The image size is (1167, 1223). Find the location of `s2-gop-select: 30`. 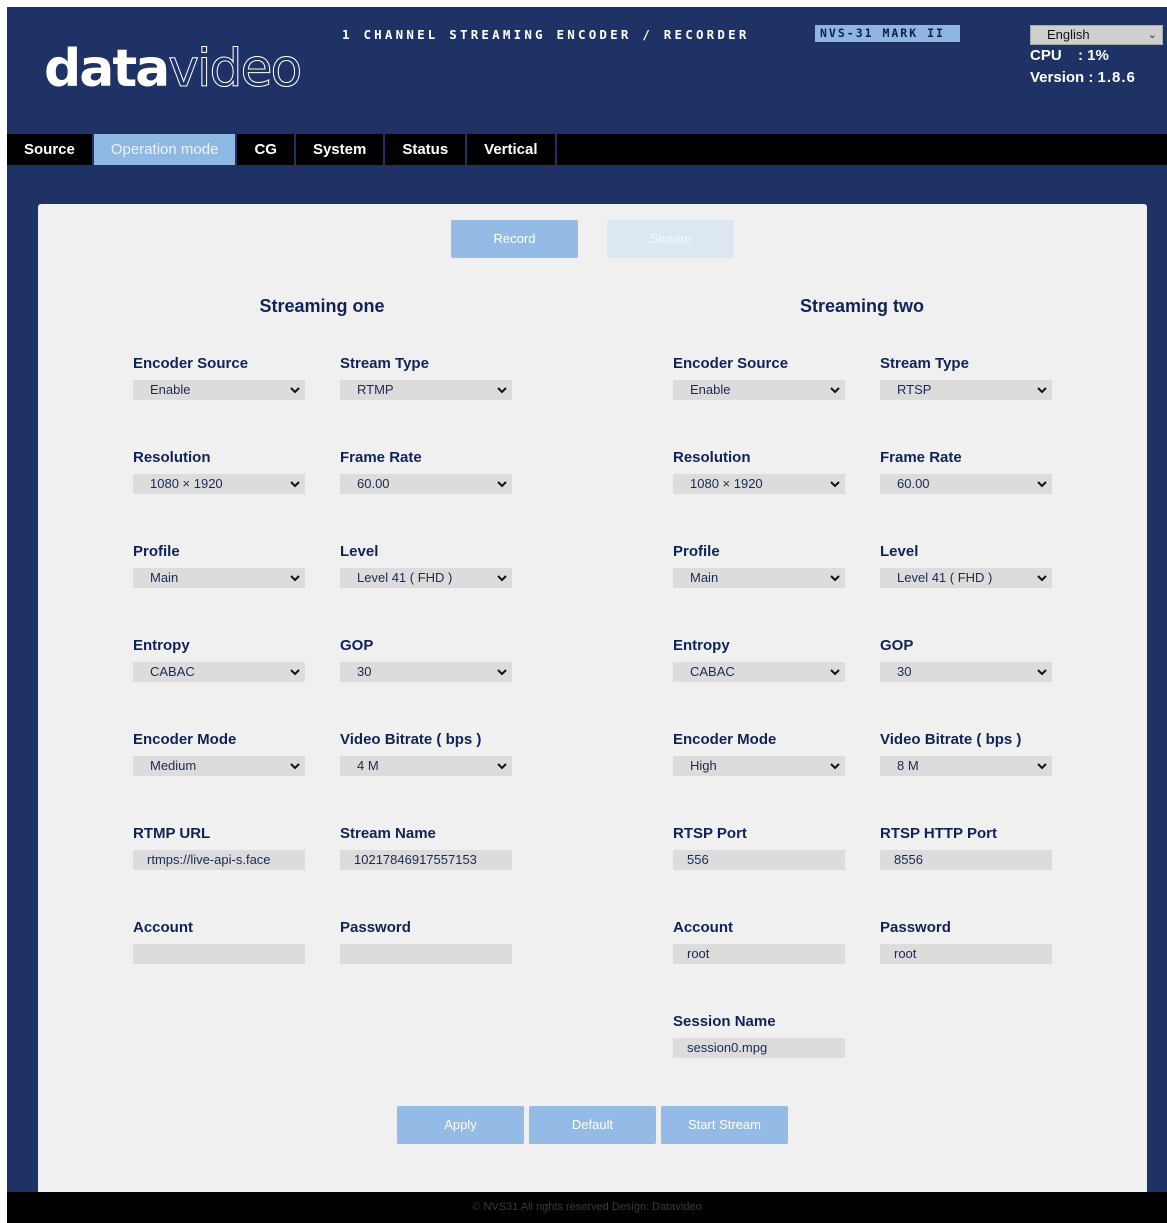

s2-gop-select: 30 is located at coordinates (966, 672).